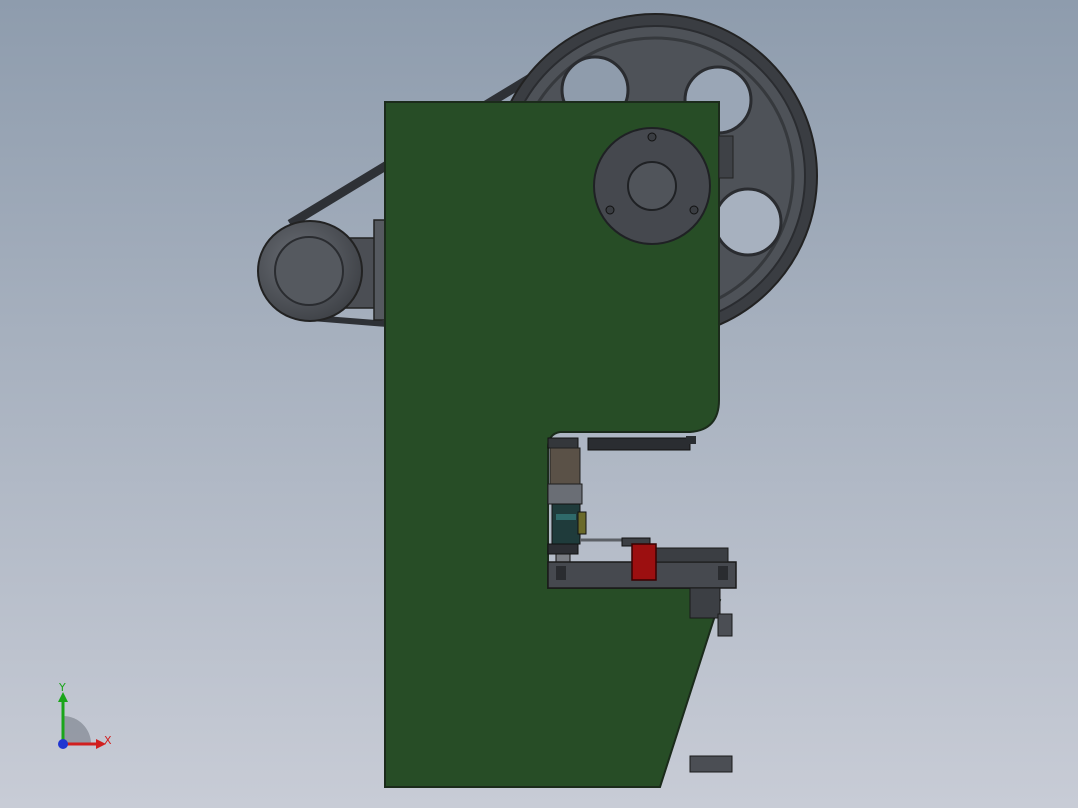  I want to click on flywheel-hole, so click(748, 222).